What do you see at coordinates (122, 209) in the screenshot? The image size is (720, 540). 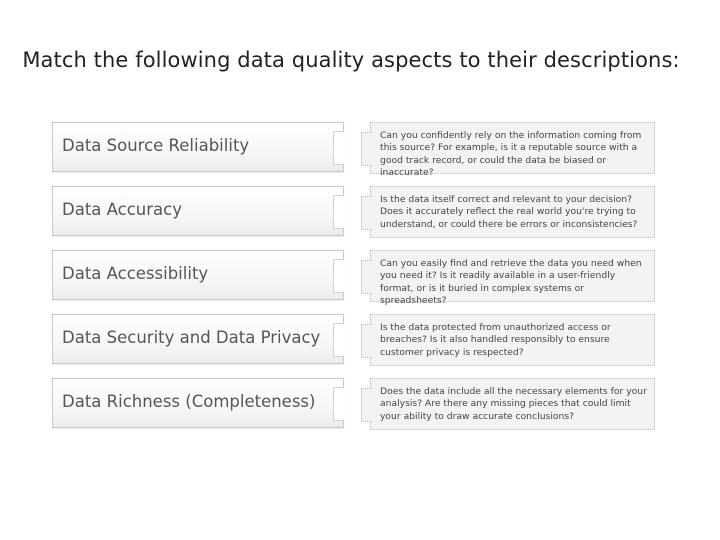 I see `drag-item-label: Data Accuracy` at bounding box center [122, 209].